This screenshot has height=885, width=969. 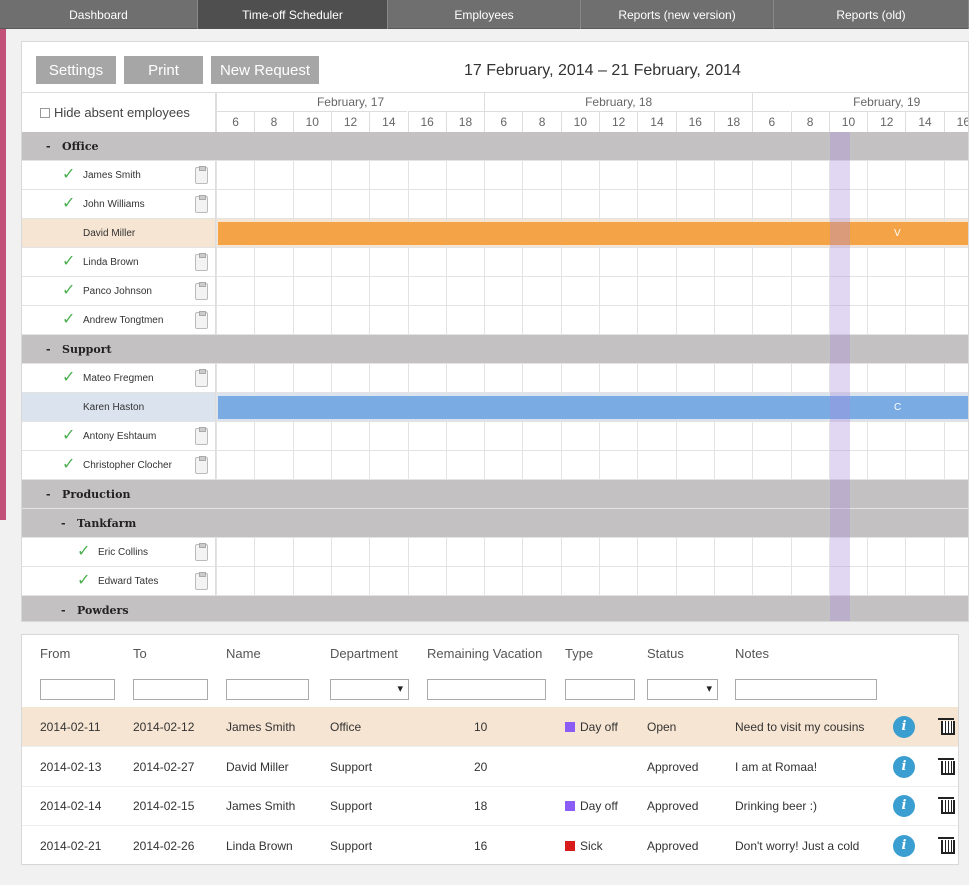 What do you see at coordinates (79, 349) in the screenshot?
I see `group-label: - Support` at bounding box center [79, 349].